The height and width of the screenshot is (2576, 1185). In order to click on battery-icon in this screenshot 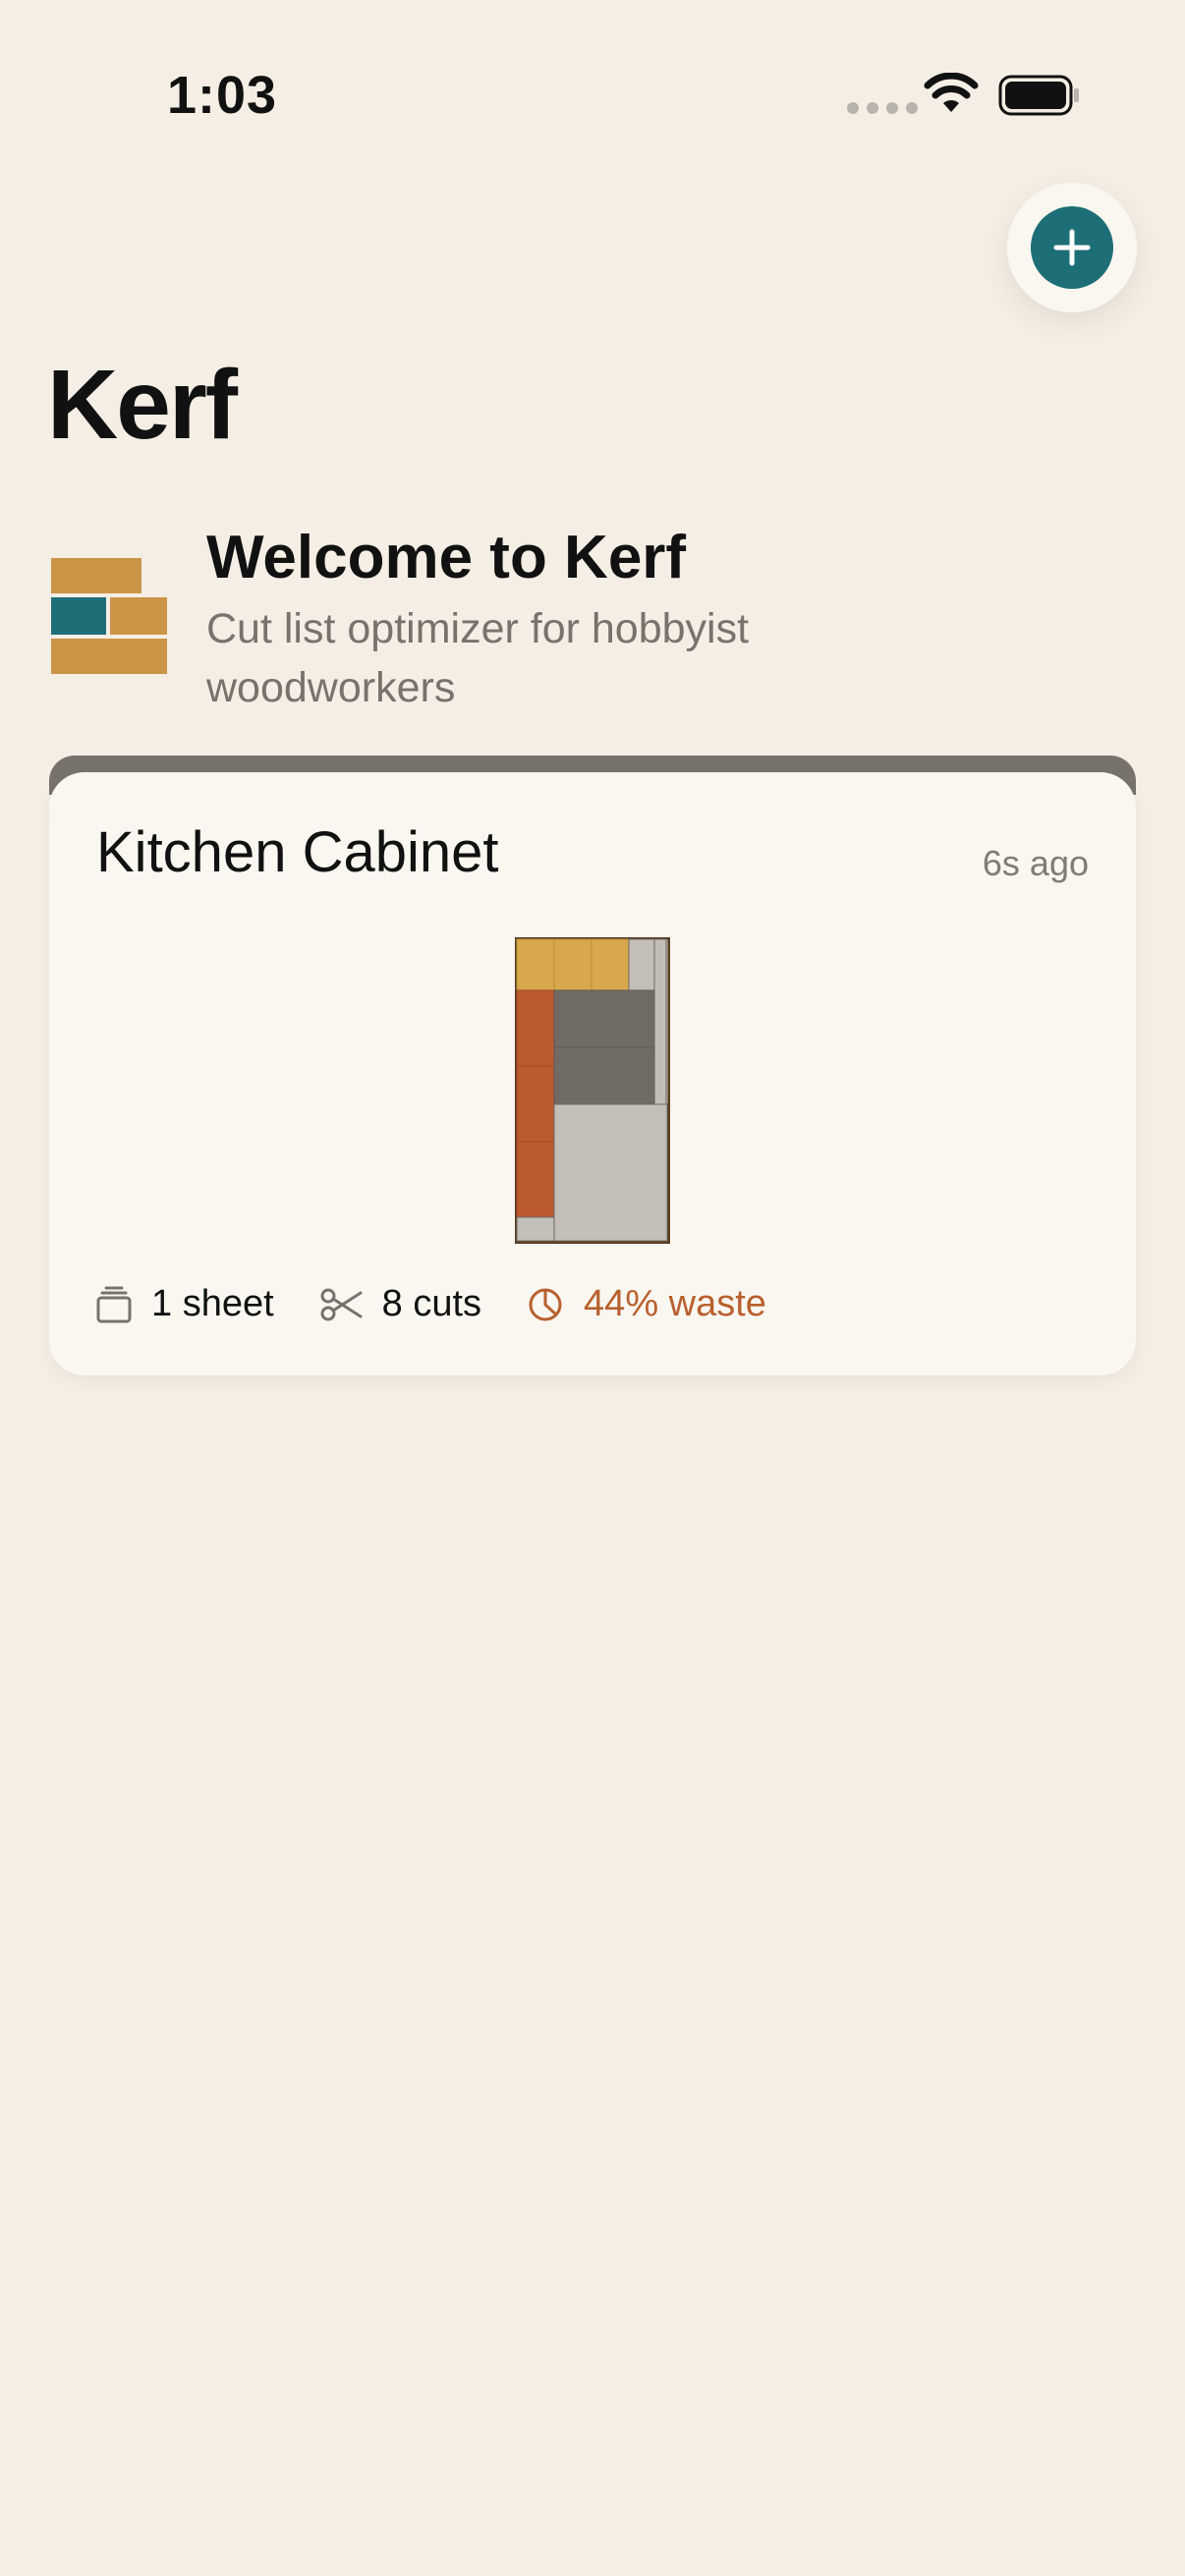, I will do `click(1038, 95)`.